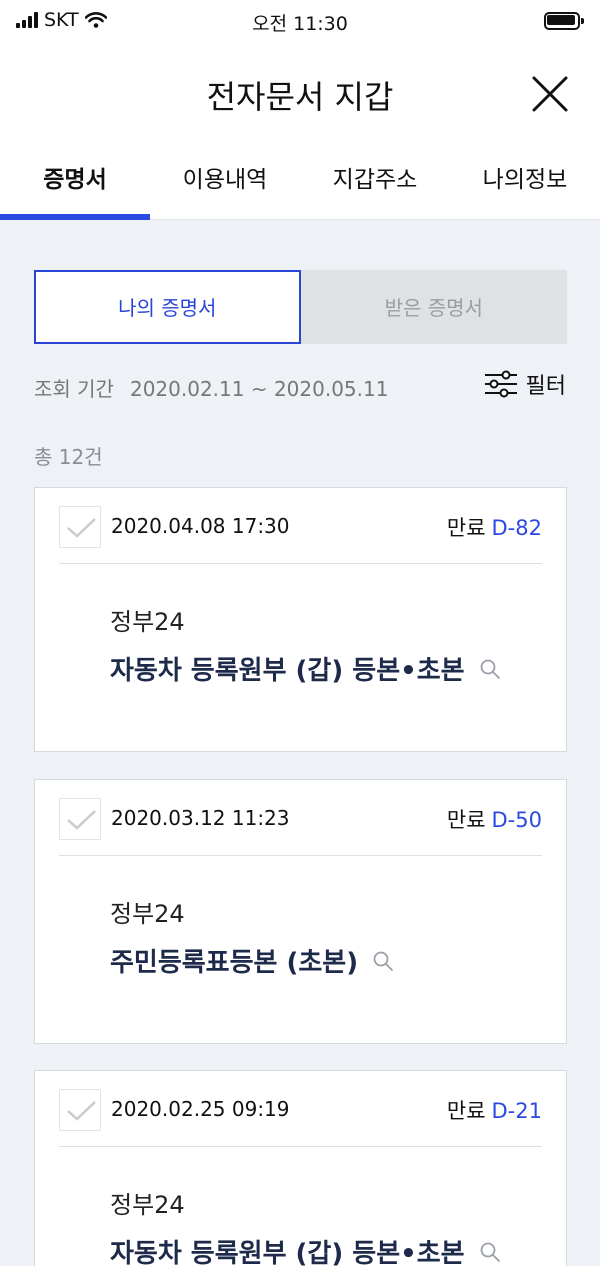 Image resolution: width=600 pixels, height=1266 pixels. I want to click on filter-button: 필터, so click(525, 384).